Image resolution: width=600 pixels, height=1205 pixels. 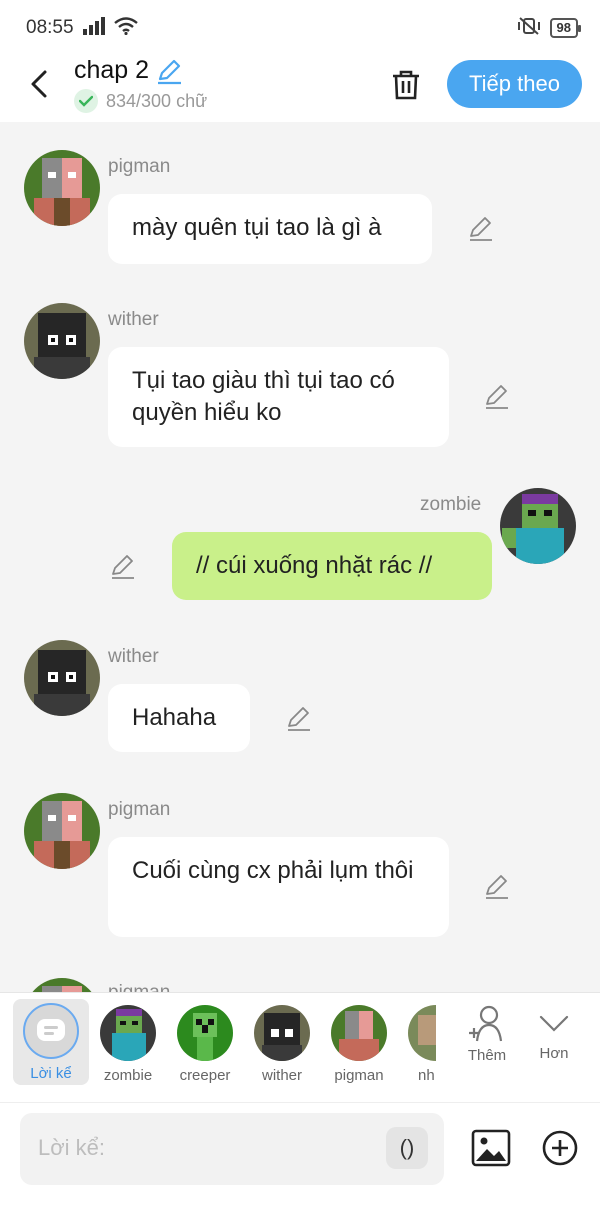 I want to click on check-icon, so click(x=86, y=101).